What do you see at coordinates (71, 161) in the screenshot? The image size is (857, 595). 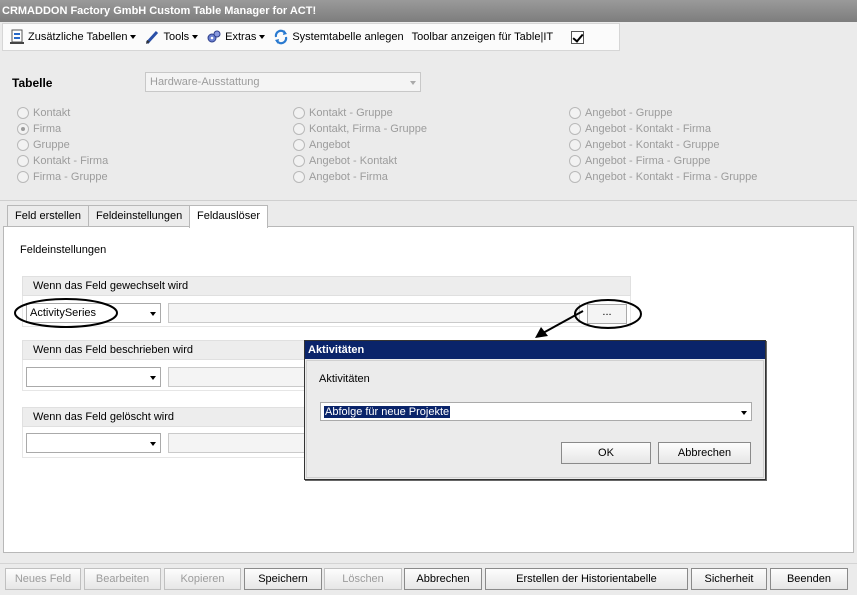 I see `radio-label: Kontakt - Firma` at bounding box center [71, 161].